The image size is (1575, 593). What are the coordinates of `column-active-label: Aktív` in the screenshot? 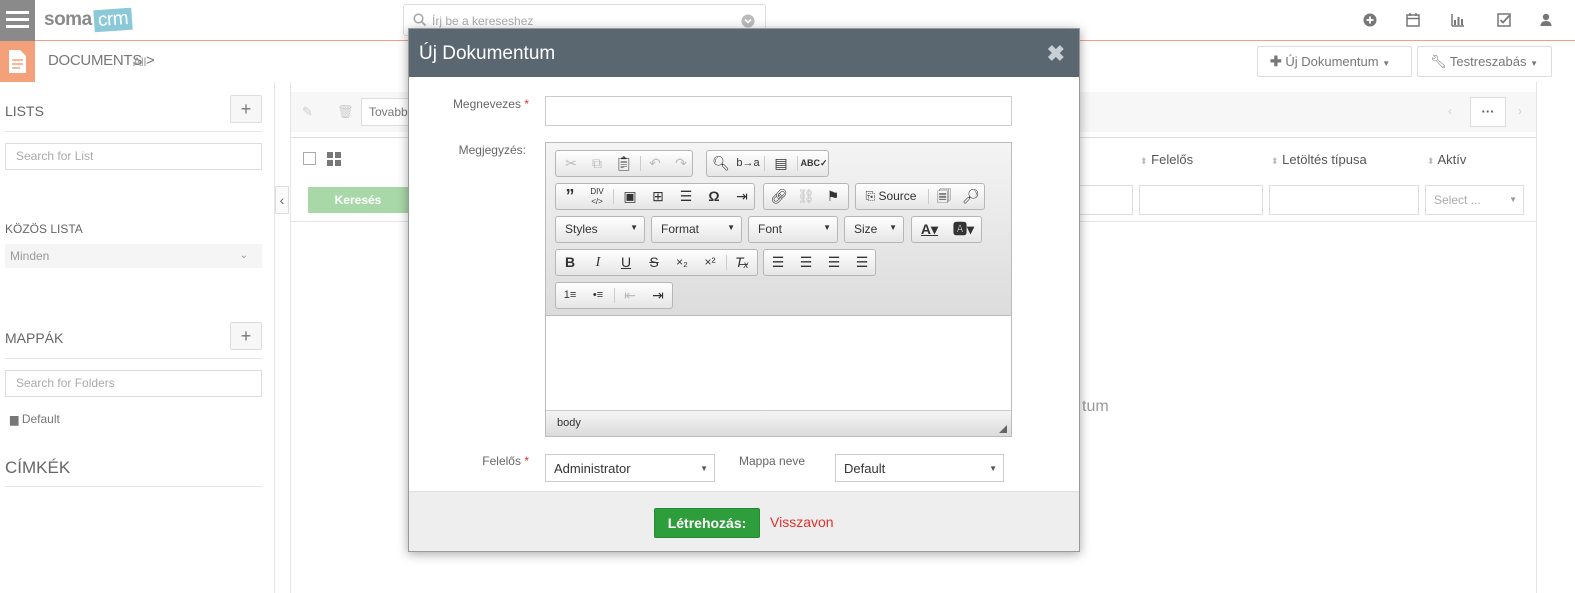 It's located at (1452, 159).